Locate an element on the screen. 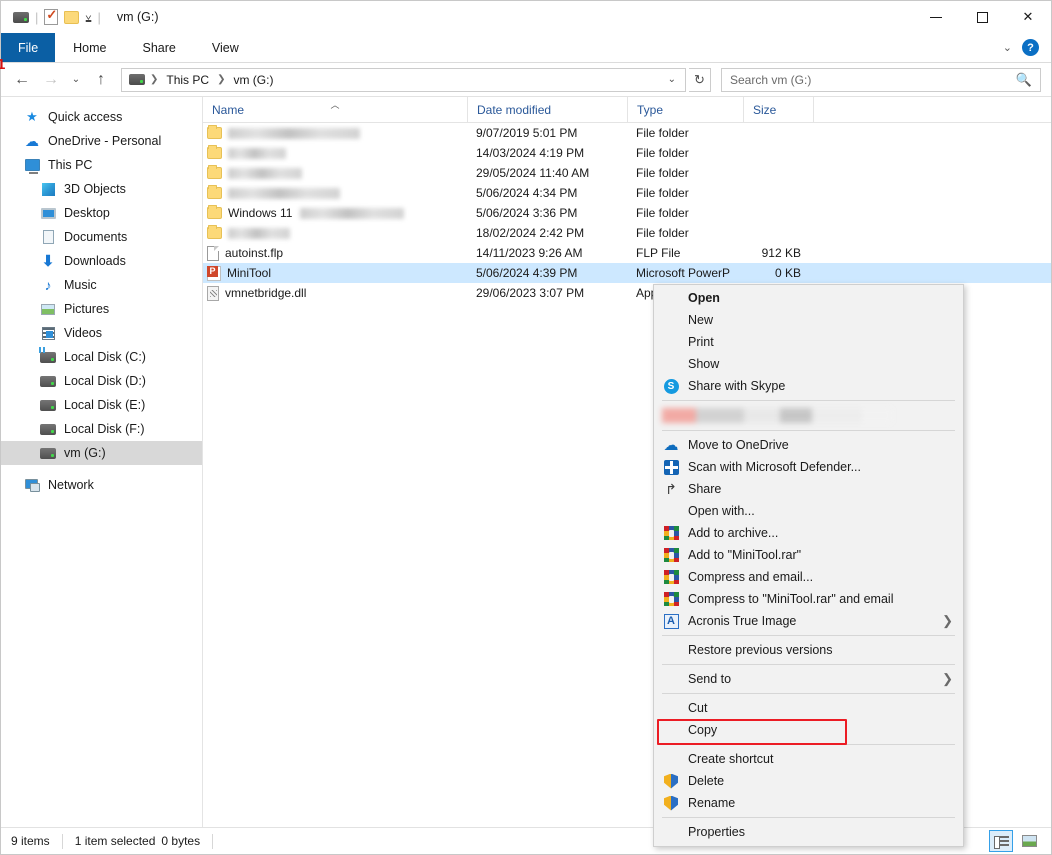 This screenshot has width=1052, height=855. sidebar-item-videos: Videos is located at coordinates (101, 333).